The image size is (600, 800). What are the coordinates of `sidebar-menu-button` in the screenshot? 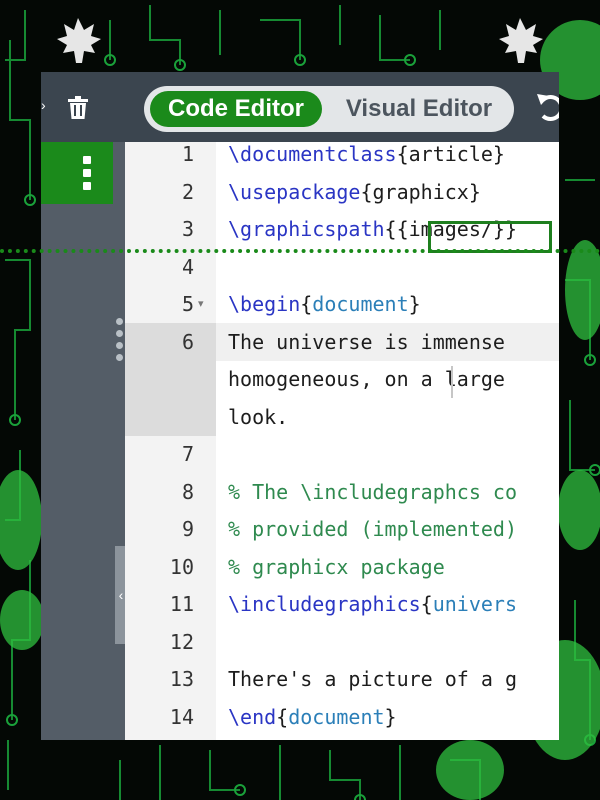 It's located at (77, 173).